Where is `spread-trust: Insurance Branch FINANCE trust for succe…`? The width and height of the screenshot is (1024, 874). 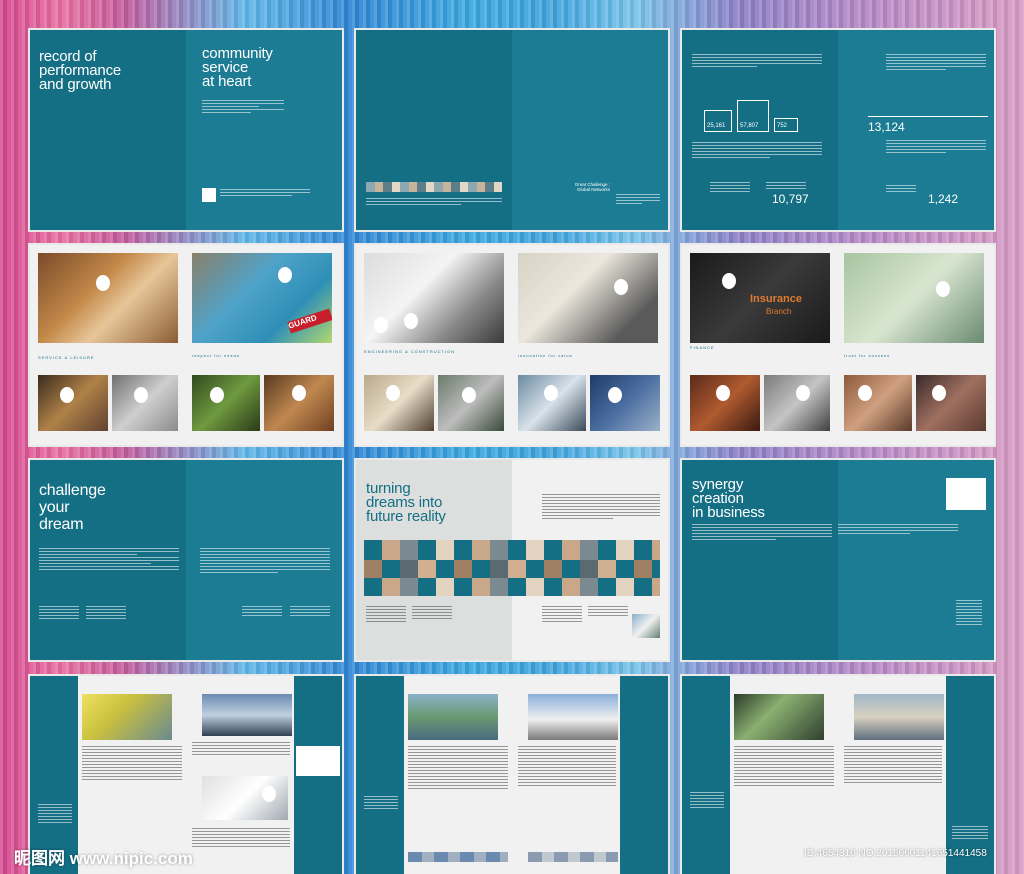 spread-trust: Insurance Branch FINANCE trust for succe… is located at coordinates (838, 345).